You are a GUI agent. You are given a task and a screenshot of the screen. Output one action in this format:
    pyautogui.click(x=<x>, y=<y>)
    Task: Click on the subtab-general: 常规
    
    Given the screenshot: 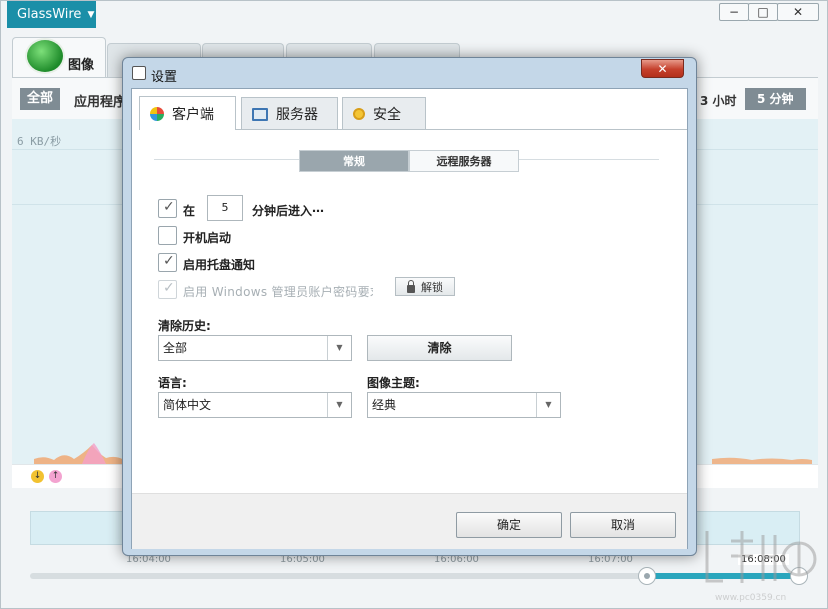 What is the action you would take?
    pyautogui.click(x=354, y=161)
    